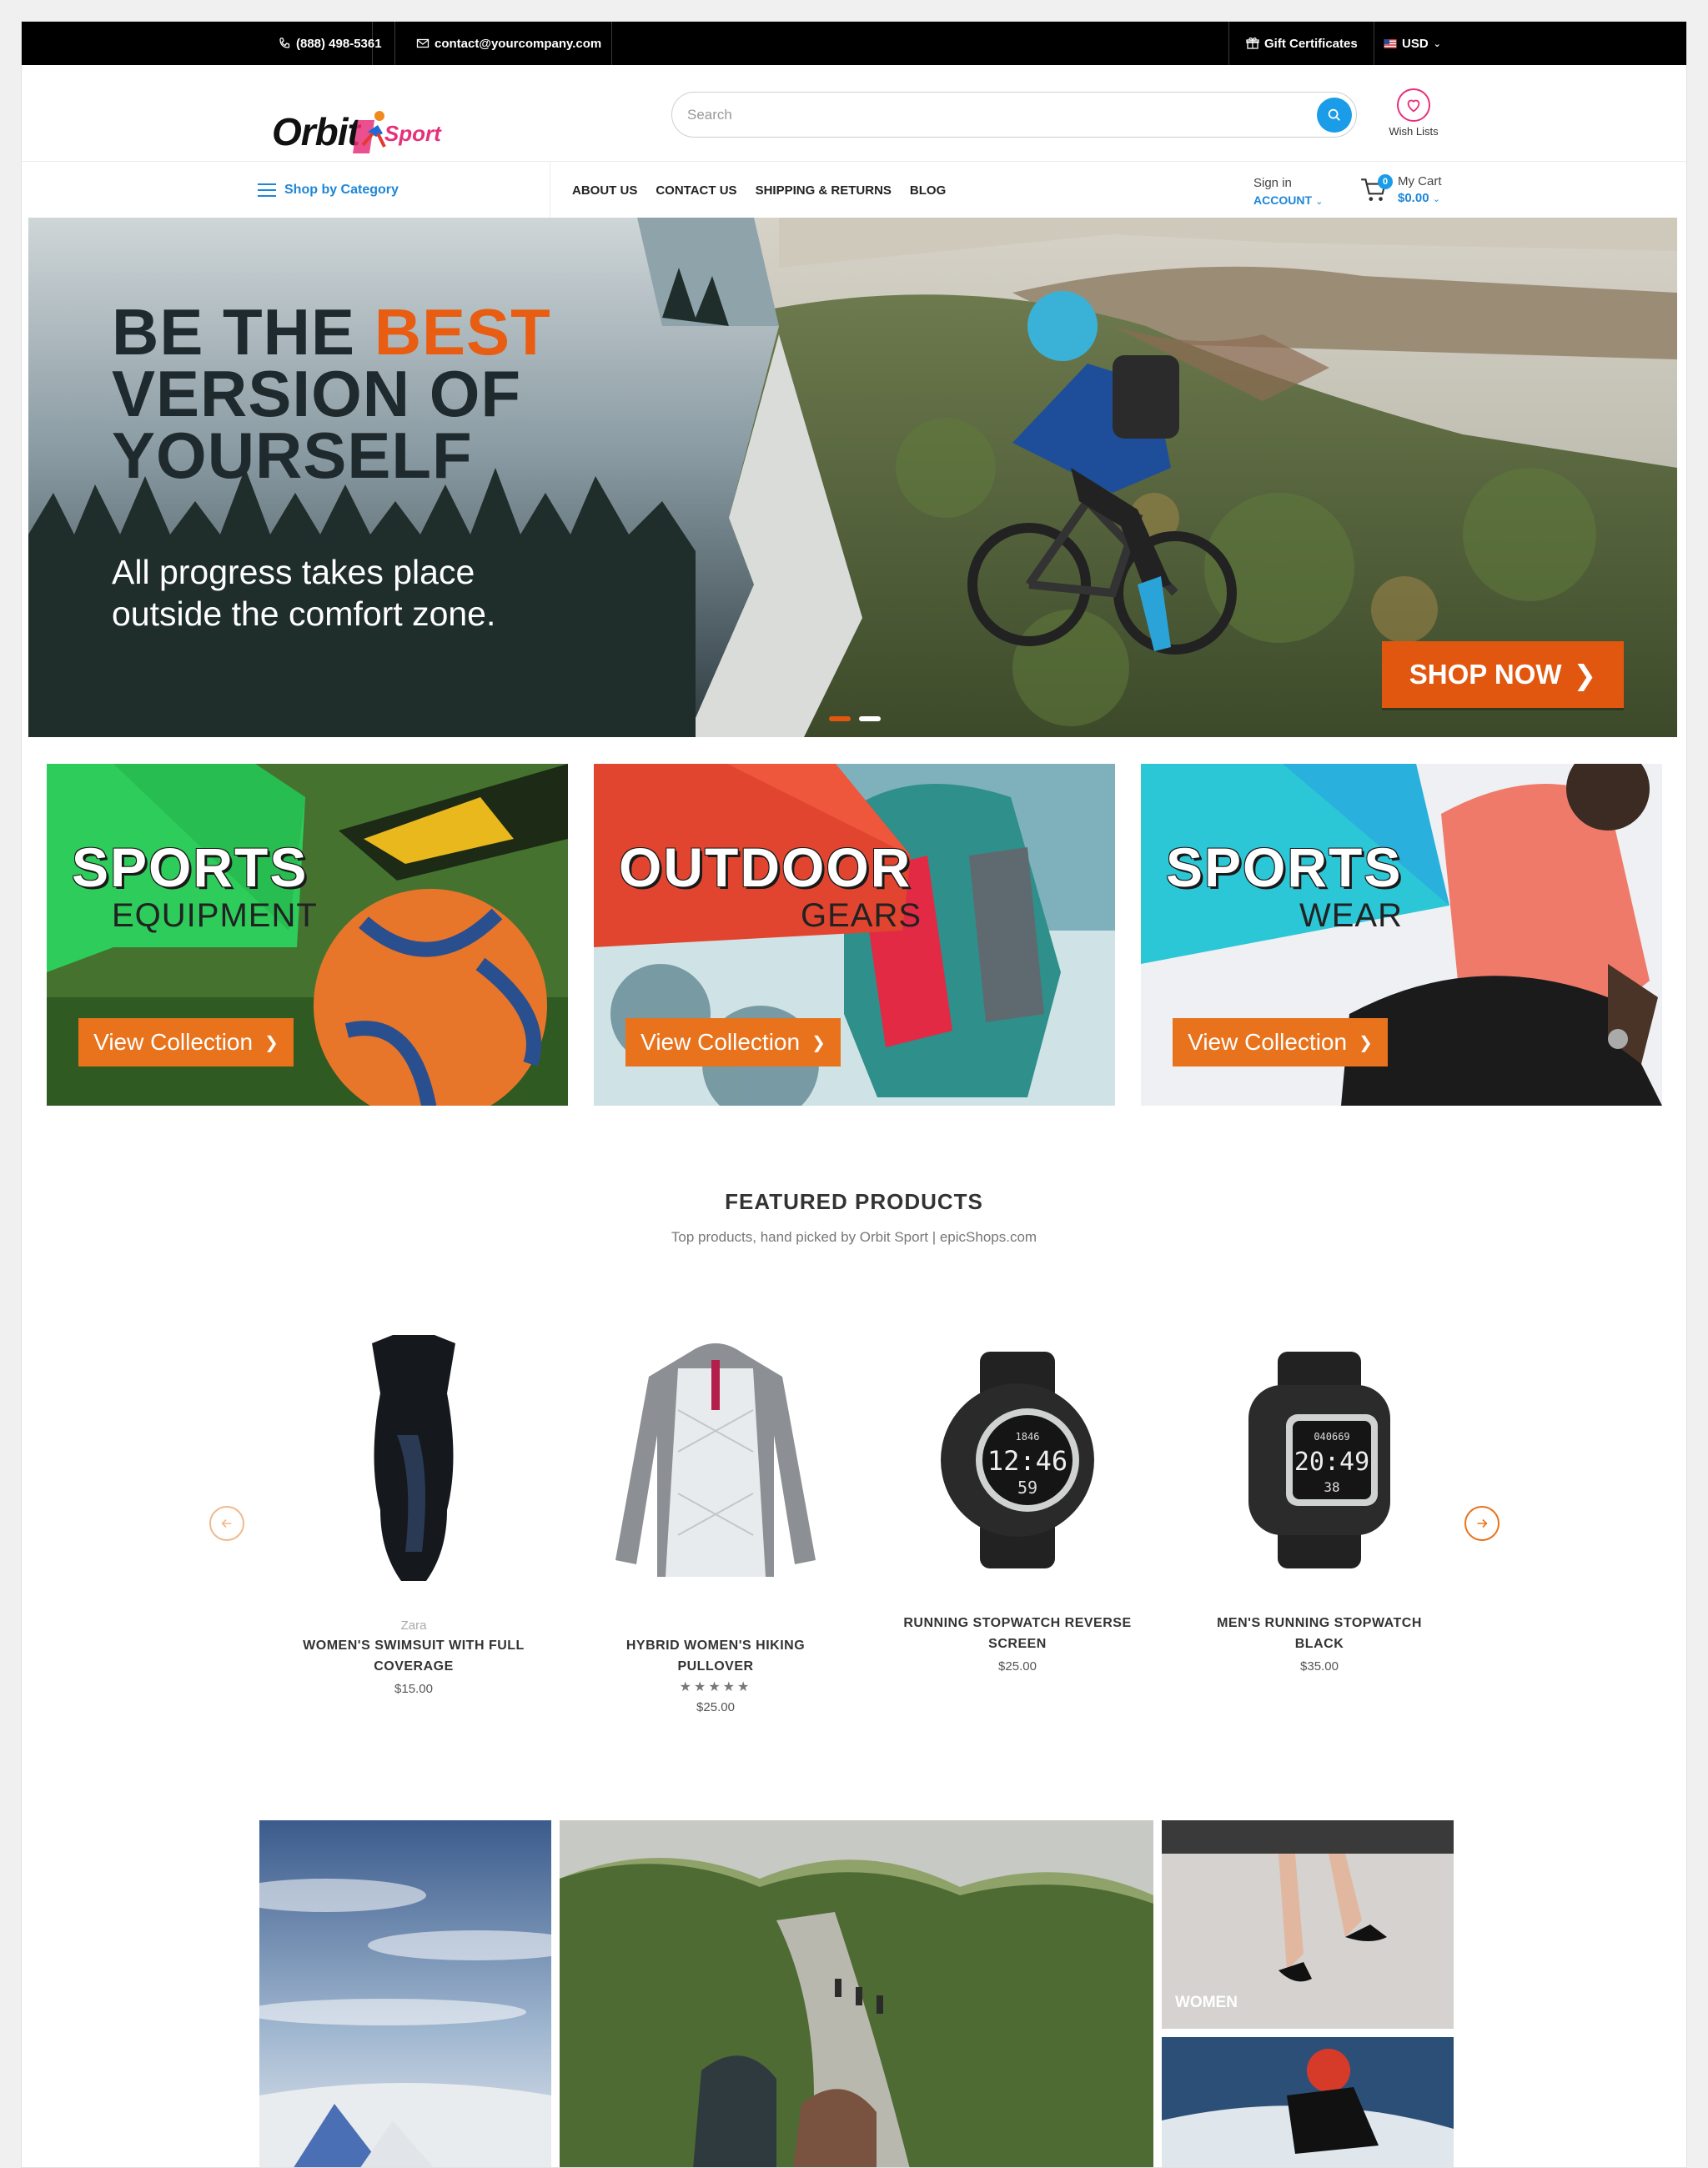 The height and width of the screenshot is (2168, 1708). I want to click on sky-tent-image, so click(405, 1993).